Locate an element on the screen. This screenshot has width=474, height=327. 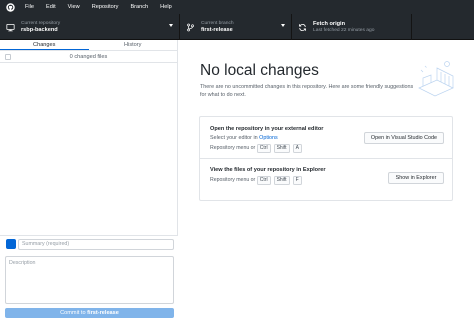
menu-help: Help is located at coordinates (166, 7).